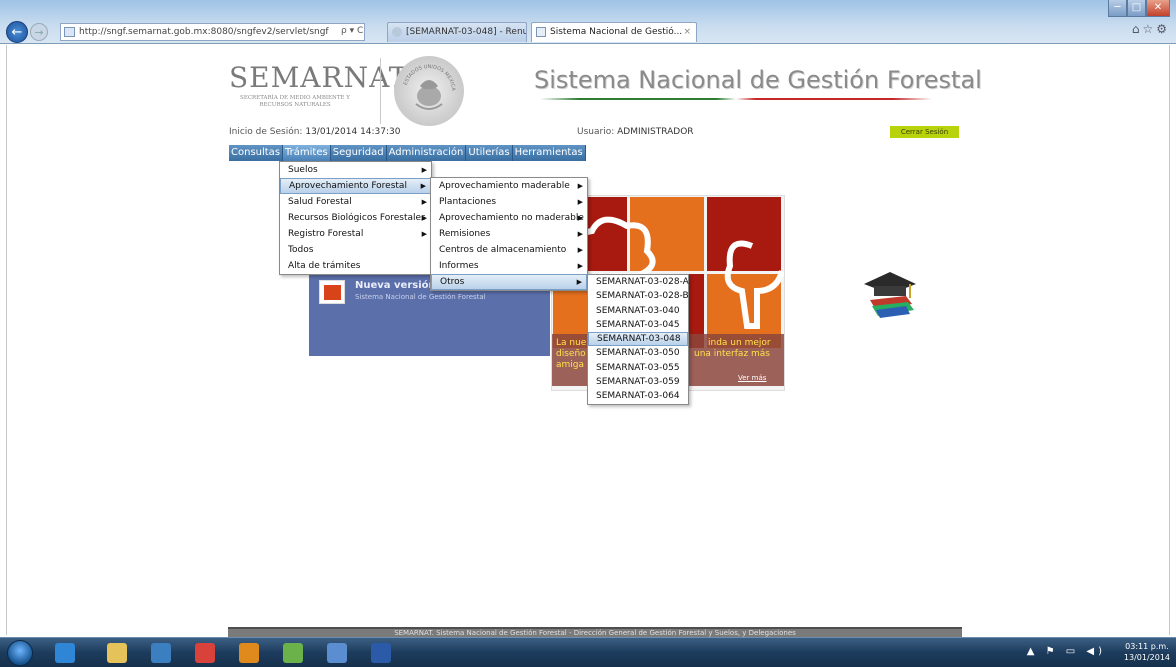 Image resolution: width=1176 pixels, height=667 pixels. Describe the element at coordinates (739, 343) in the screenshot. I see `promo-line: inda un mejor` at that location.